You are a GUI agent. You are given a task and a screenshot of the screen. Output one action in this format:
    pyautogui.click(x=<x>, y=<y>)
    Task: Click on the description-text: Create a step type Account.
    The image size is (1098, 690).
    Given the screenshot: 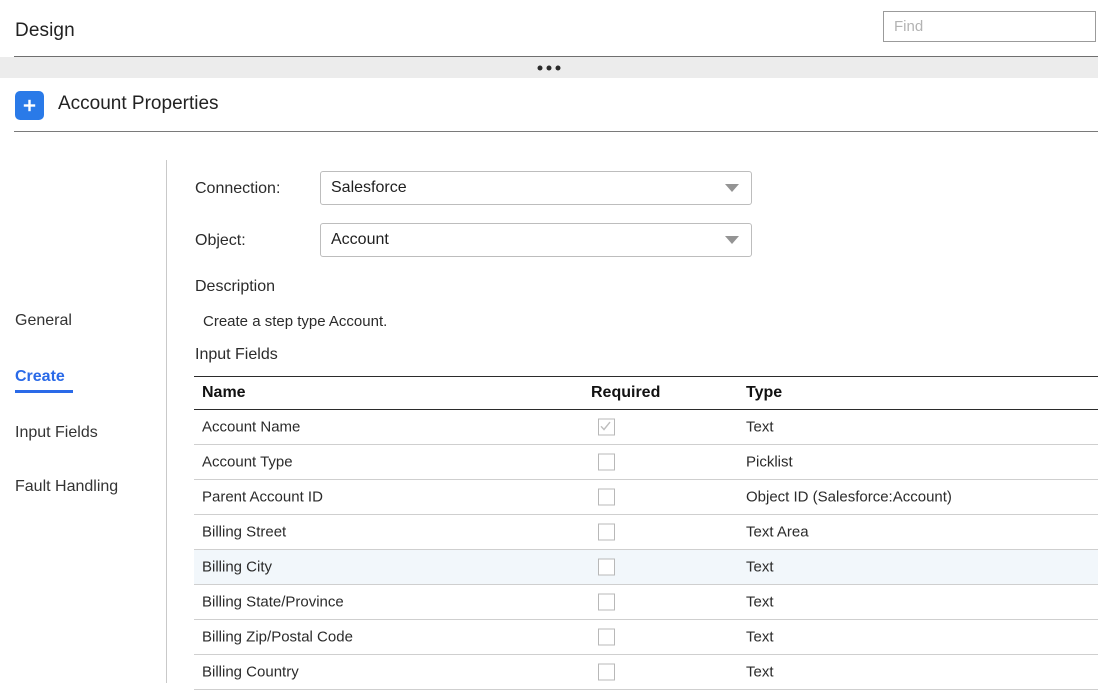 What is the action you would take?
    pyautogui.click(x=295, y=321)
    